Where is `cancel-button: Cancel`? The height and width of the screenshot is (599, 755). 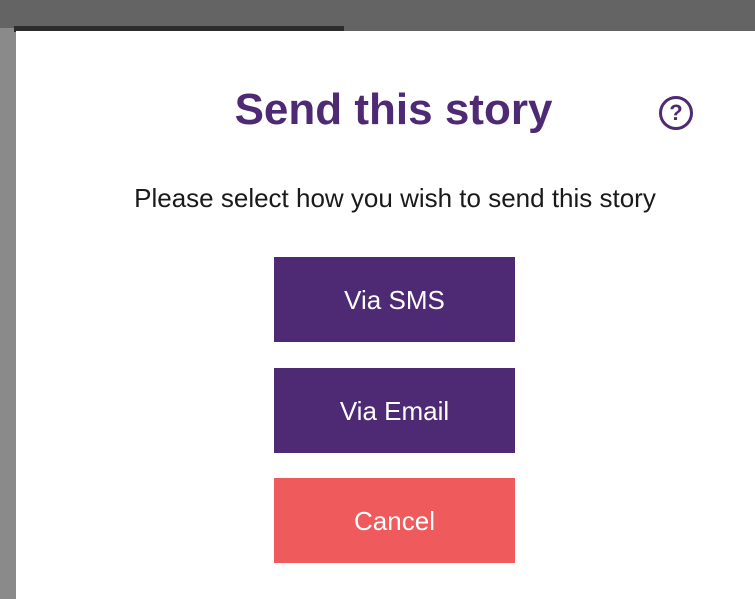 cancel-button: Cancel is located at coordinates (394, 520).